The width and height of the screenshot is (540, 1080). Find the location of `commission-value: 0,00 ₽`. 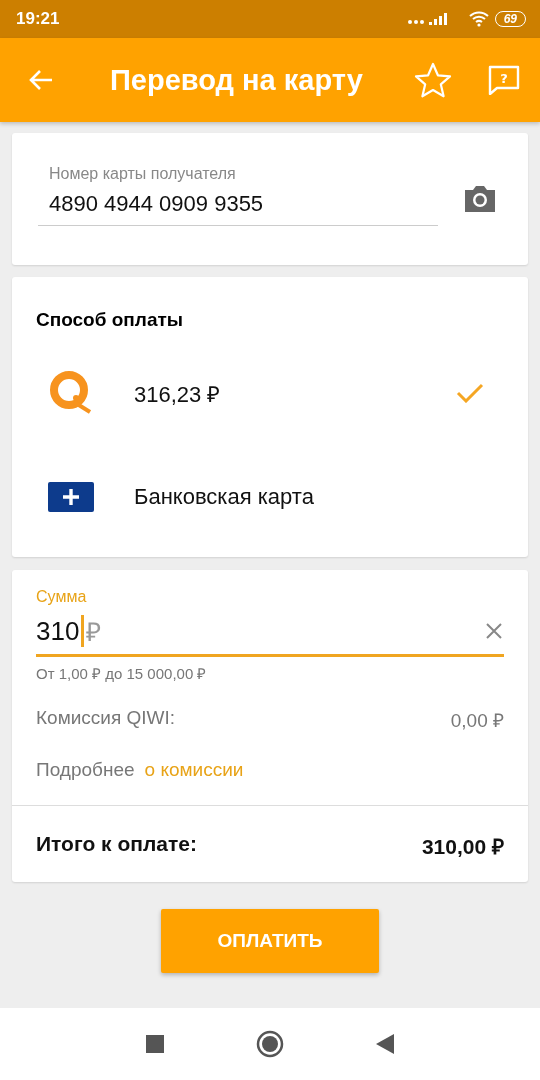

commission-value: 0,00 ₽ is located at coordinates (477, 721).